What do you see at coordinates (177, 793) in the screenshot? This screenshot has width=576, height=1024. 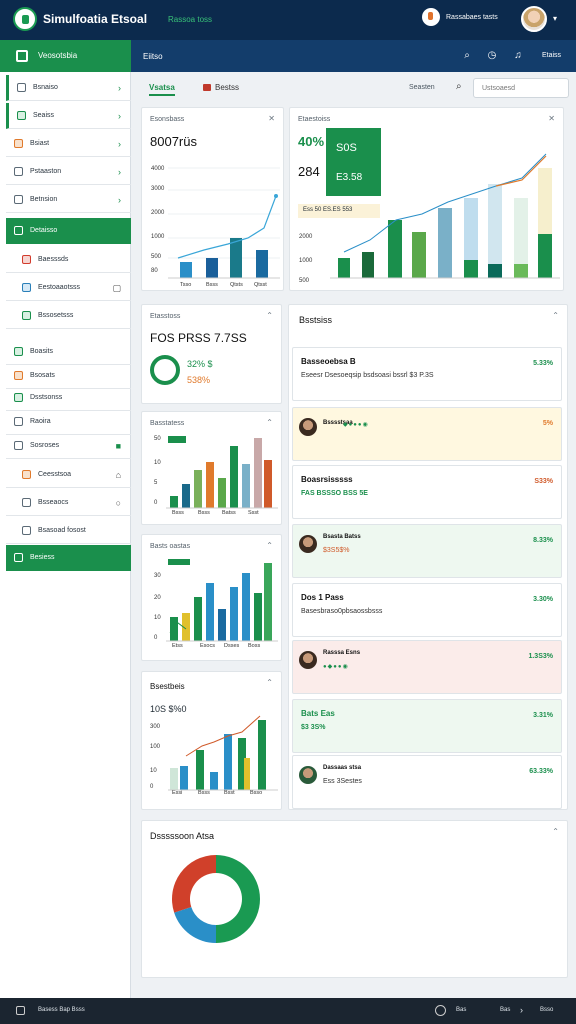 I see `x-tick: Essi` at bounding box center [177, 793].